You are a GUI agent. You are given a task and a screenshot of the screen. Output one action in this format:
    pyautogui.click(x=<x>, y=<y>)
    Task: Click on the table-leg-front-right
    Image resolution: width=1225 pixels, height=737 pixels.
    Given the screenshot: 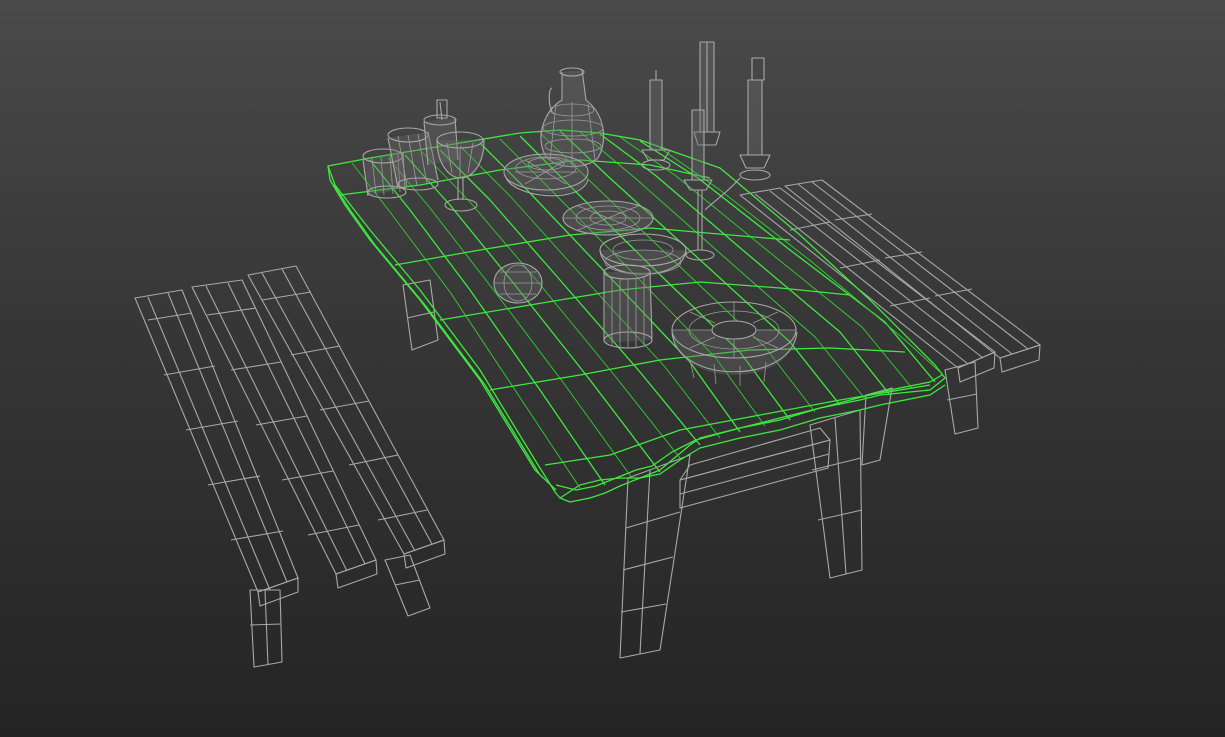 What is the action you would take?
    pyautogui.click(x=836, y=494)
    